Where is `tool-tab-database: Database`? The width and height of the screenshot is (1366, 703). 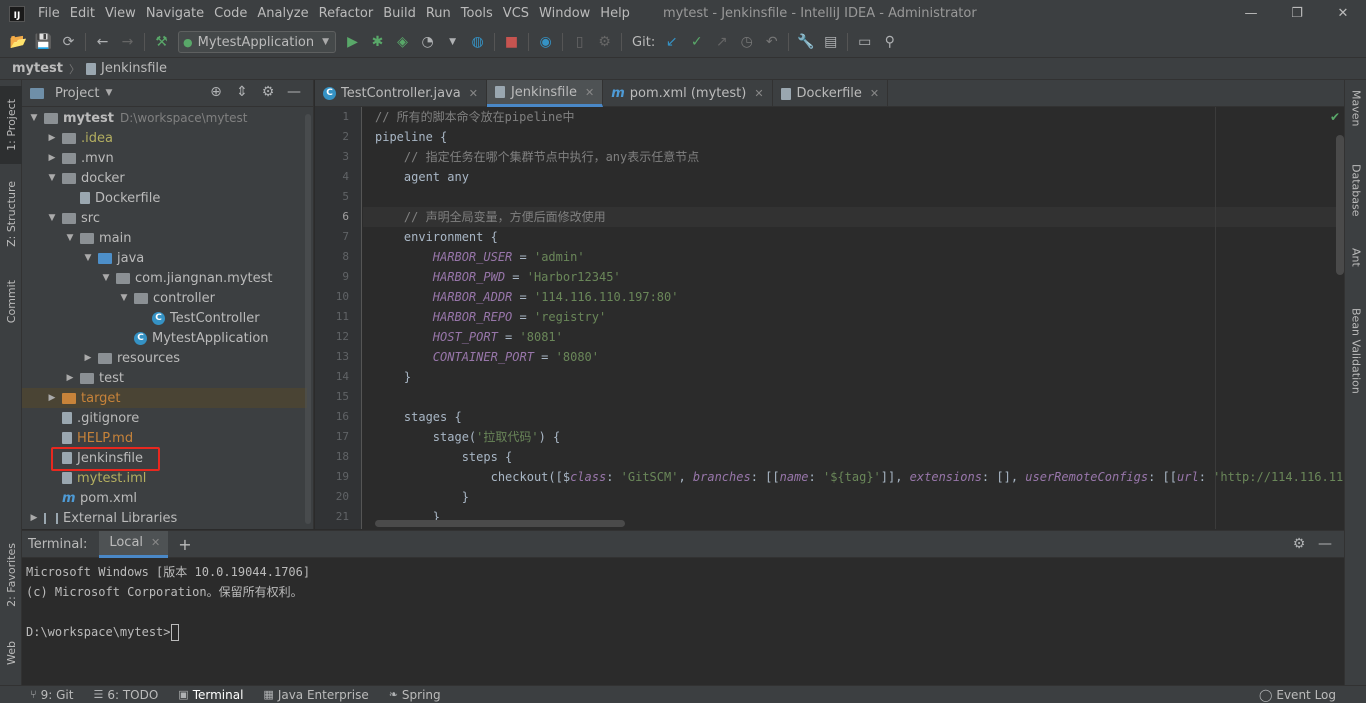 tool-tab-database: Database is located at coordinates (1355, 190).